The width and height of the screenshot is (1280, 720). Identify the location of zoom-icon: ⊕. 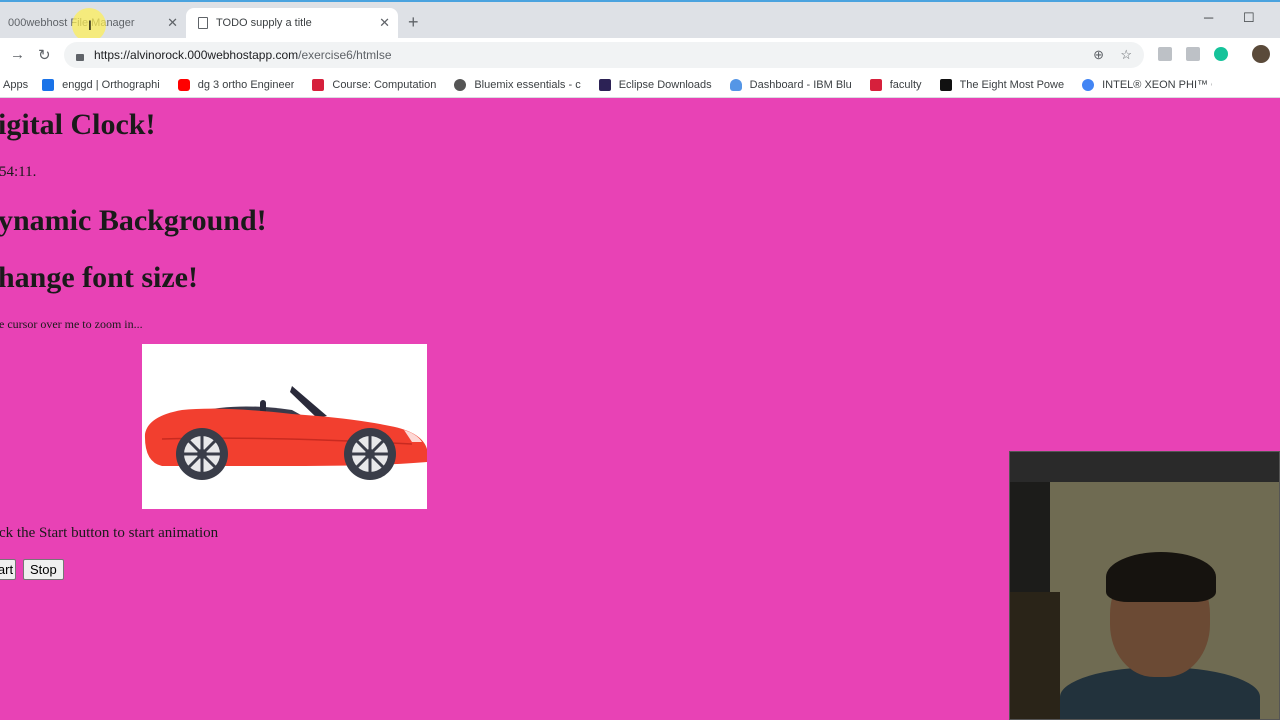
(1098, 55).